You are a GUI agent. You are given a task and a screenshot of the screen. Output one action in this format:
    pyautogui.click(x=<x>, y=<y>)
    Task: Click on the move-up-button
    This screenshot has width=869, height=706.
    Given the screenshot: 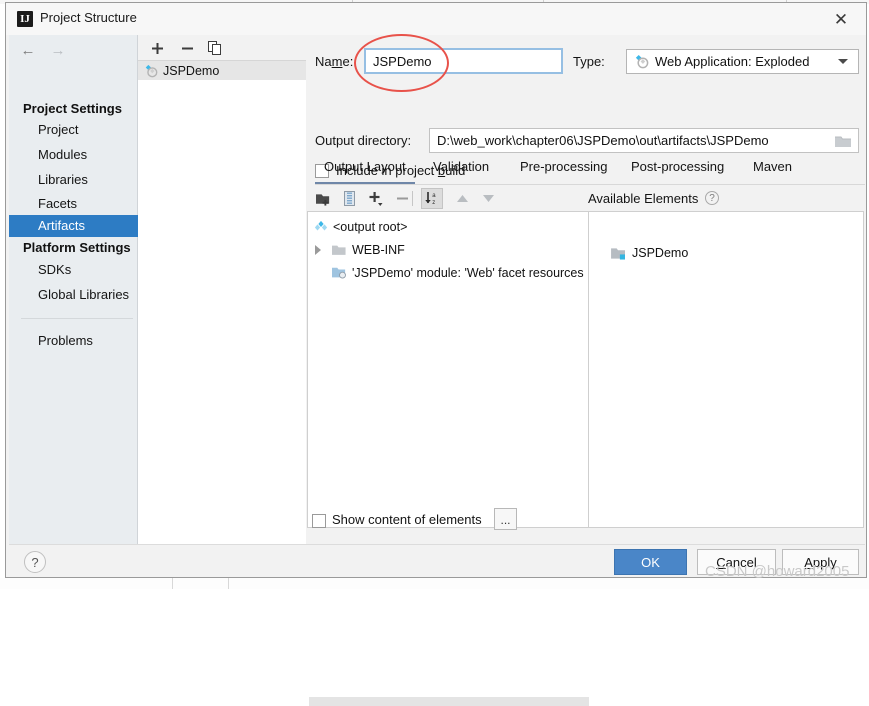 What is the action you would take?
    pyautogui.click(x=462, y=198)
    